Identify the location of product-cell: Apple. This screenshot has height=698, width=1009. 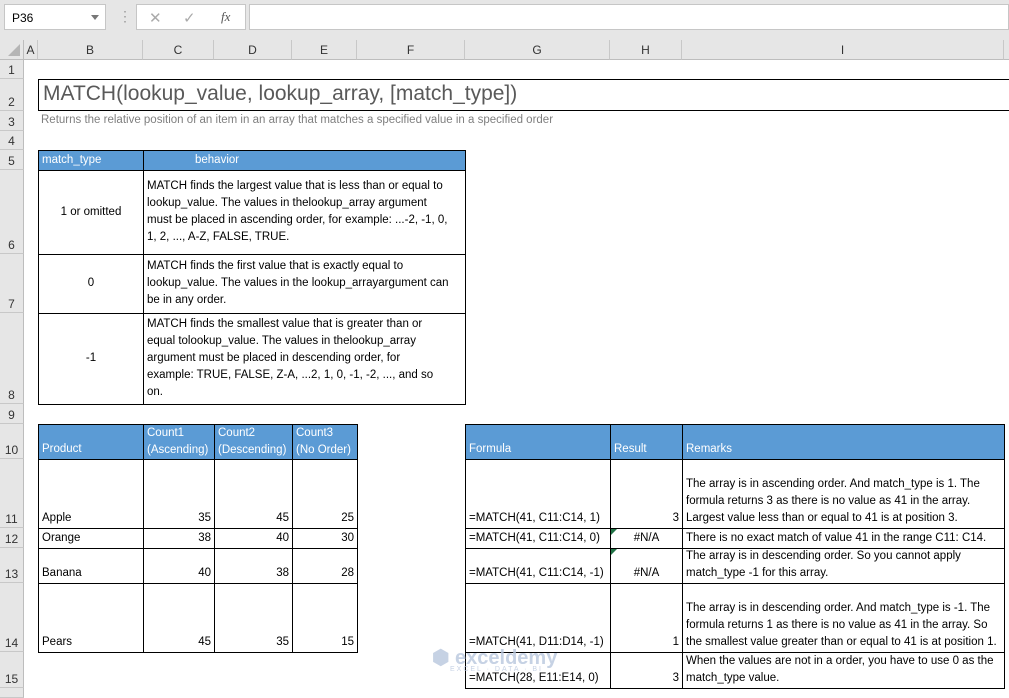
(91, 494).